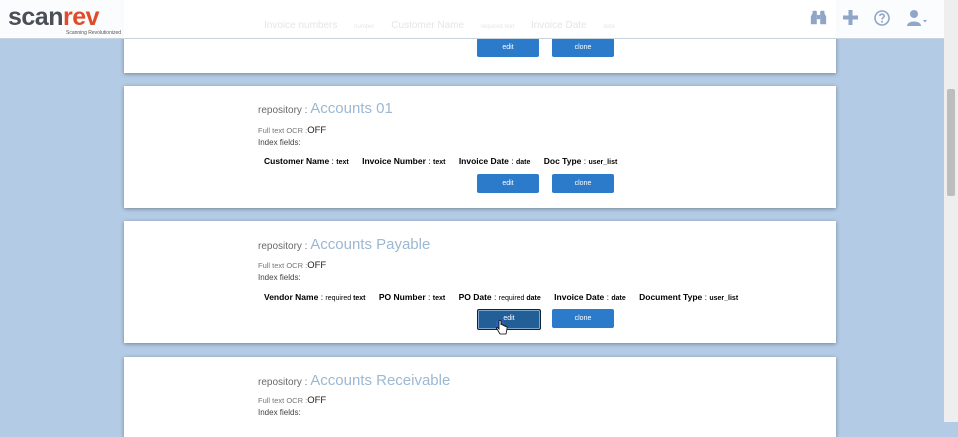 The width and height of the screenshot is (958, 437). Describe the element at coordinates (951, 211) in the screenshot. I see `vertical-scrollbar` at that location.